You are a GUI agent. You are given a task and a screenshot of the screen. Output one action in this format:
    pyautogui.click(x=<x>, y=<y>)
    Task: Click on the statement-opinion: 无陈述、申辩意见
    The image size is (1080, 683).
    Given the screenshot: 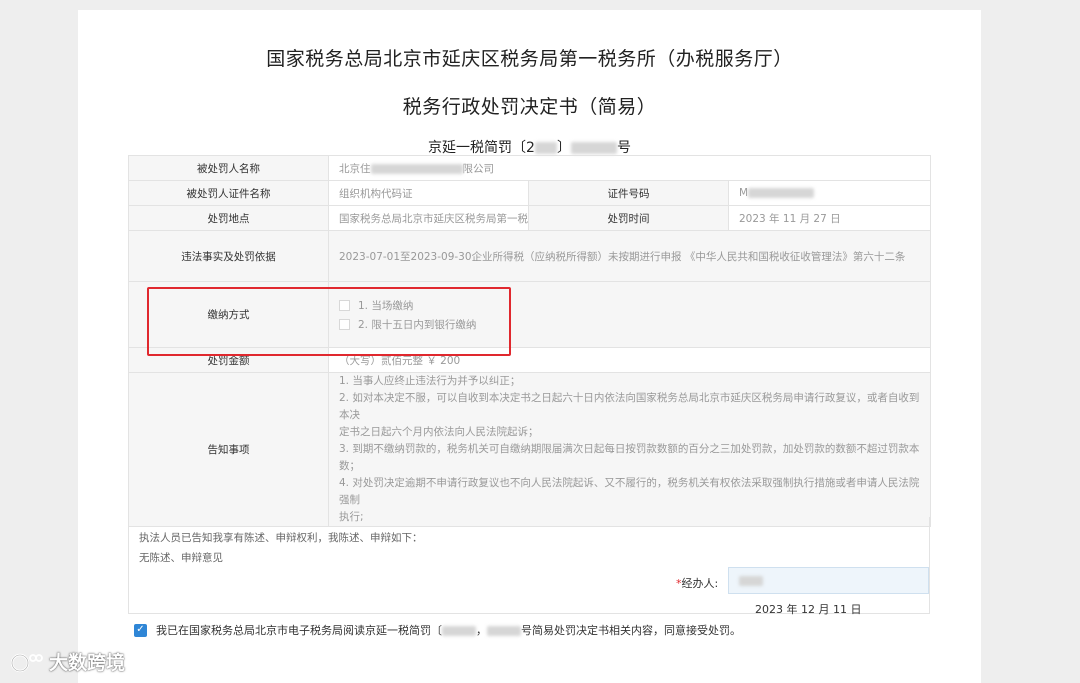 What is the action you would take?
    pyautogui.click(x=181, y=558)
    